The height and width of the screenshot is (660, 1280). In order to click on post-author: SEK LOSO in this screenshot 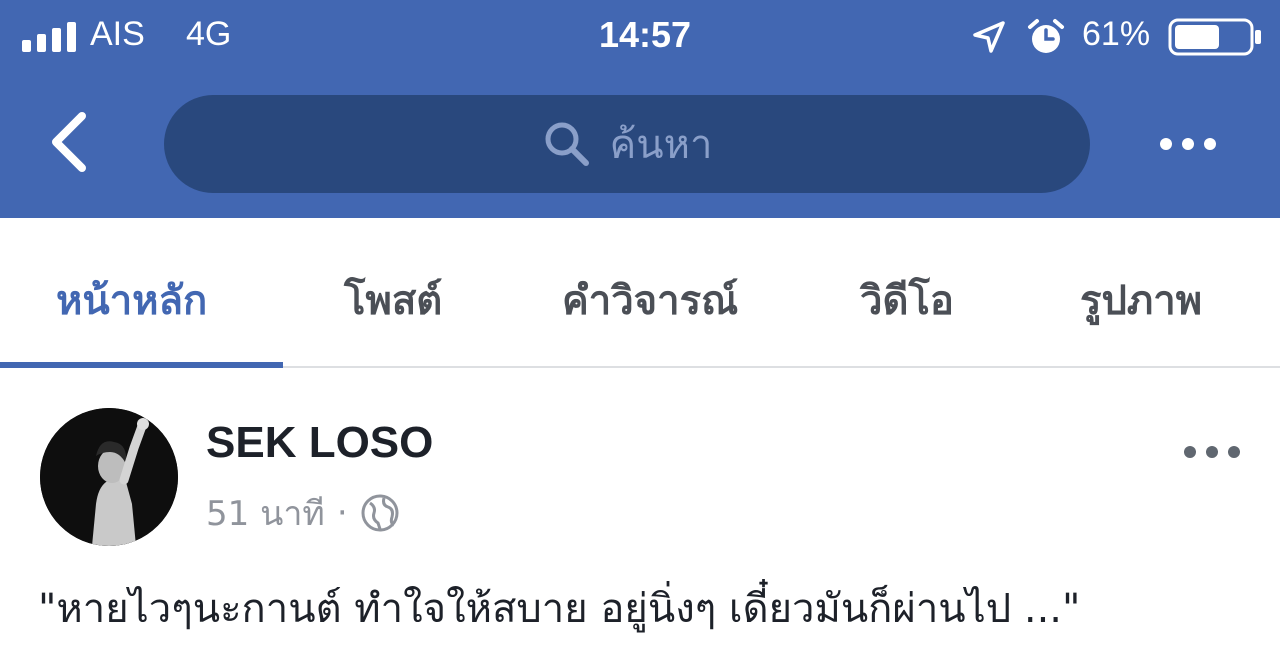, I will do `click(319, 443)`.